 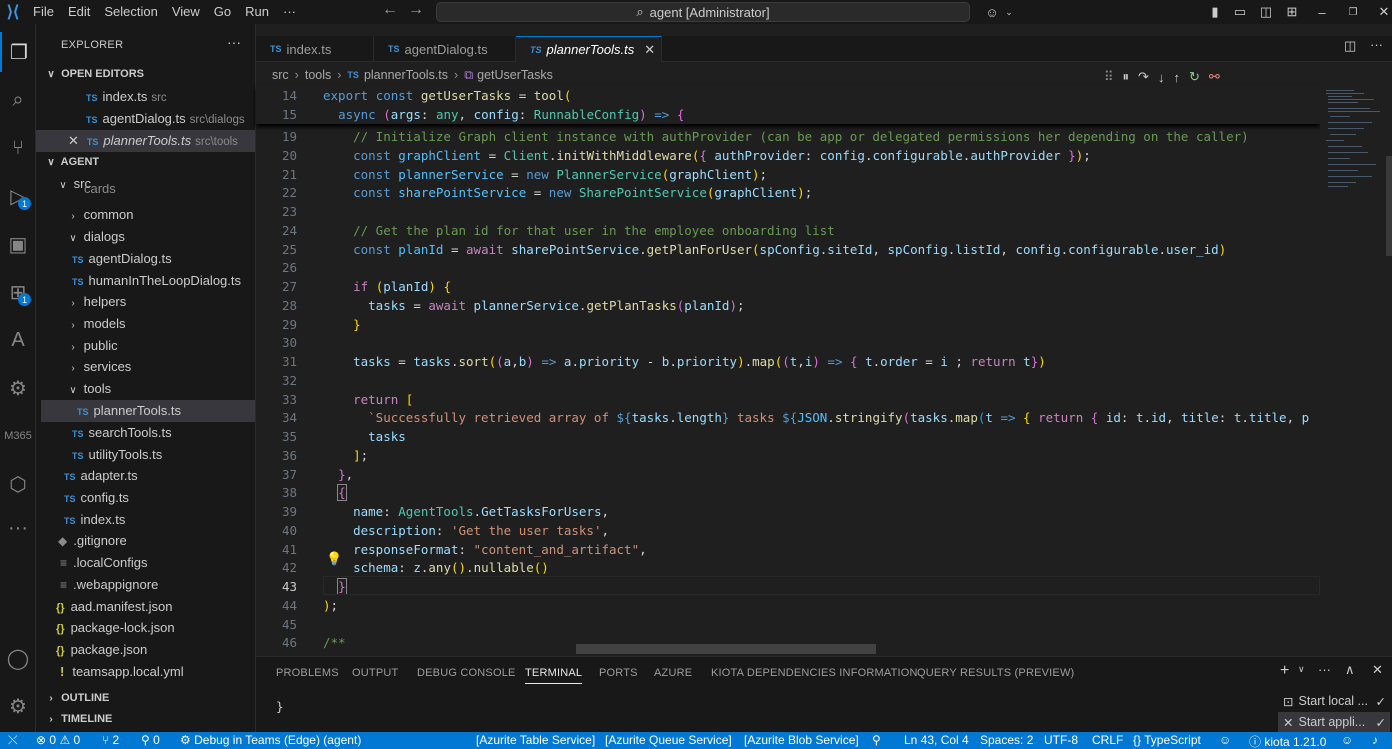 I want to click on manage-gear-icon: ⚙, so click(x=18, y=706).